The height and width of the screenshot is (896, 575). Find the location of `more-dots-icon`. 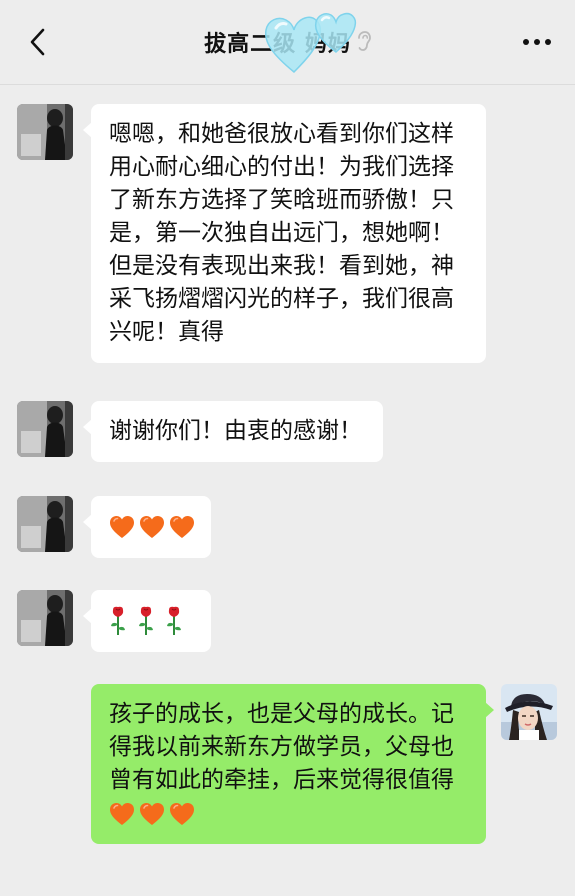

more-dots-icon is located at coordinates (537, 42).